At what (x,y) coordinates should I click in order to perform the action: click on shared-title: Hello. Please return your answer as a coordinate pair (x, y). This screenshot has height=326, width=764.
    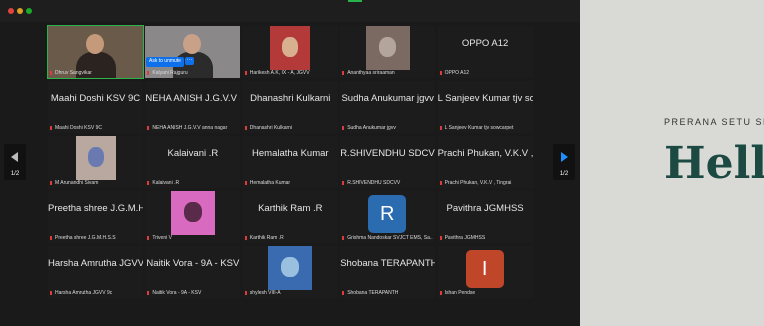
    Looking at the image, I should click on (714, 163).